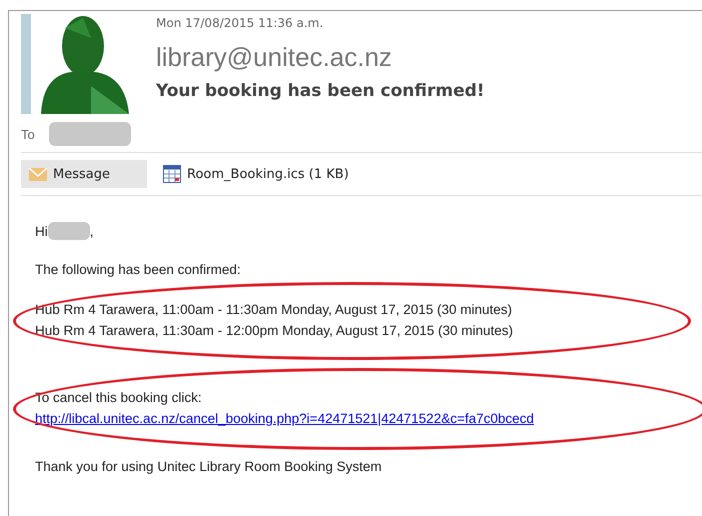 Image resolution: width=702 pixels, height=516 pixels. What do you see at coordinates (274, 57) in the screenshot?
I see `sender-address: library@unitec.ac.nz` at bounding box center [274, 57].